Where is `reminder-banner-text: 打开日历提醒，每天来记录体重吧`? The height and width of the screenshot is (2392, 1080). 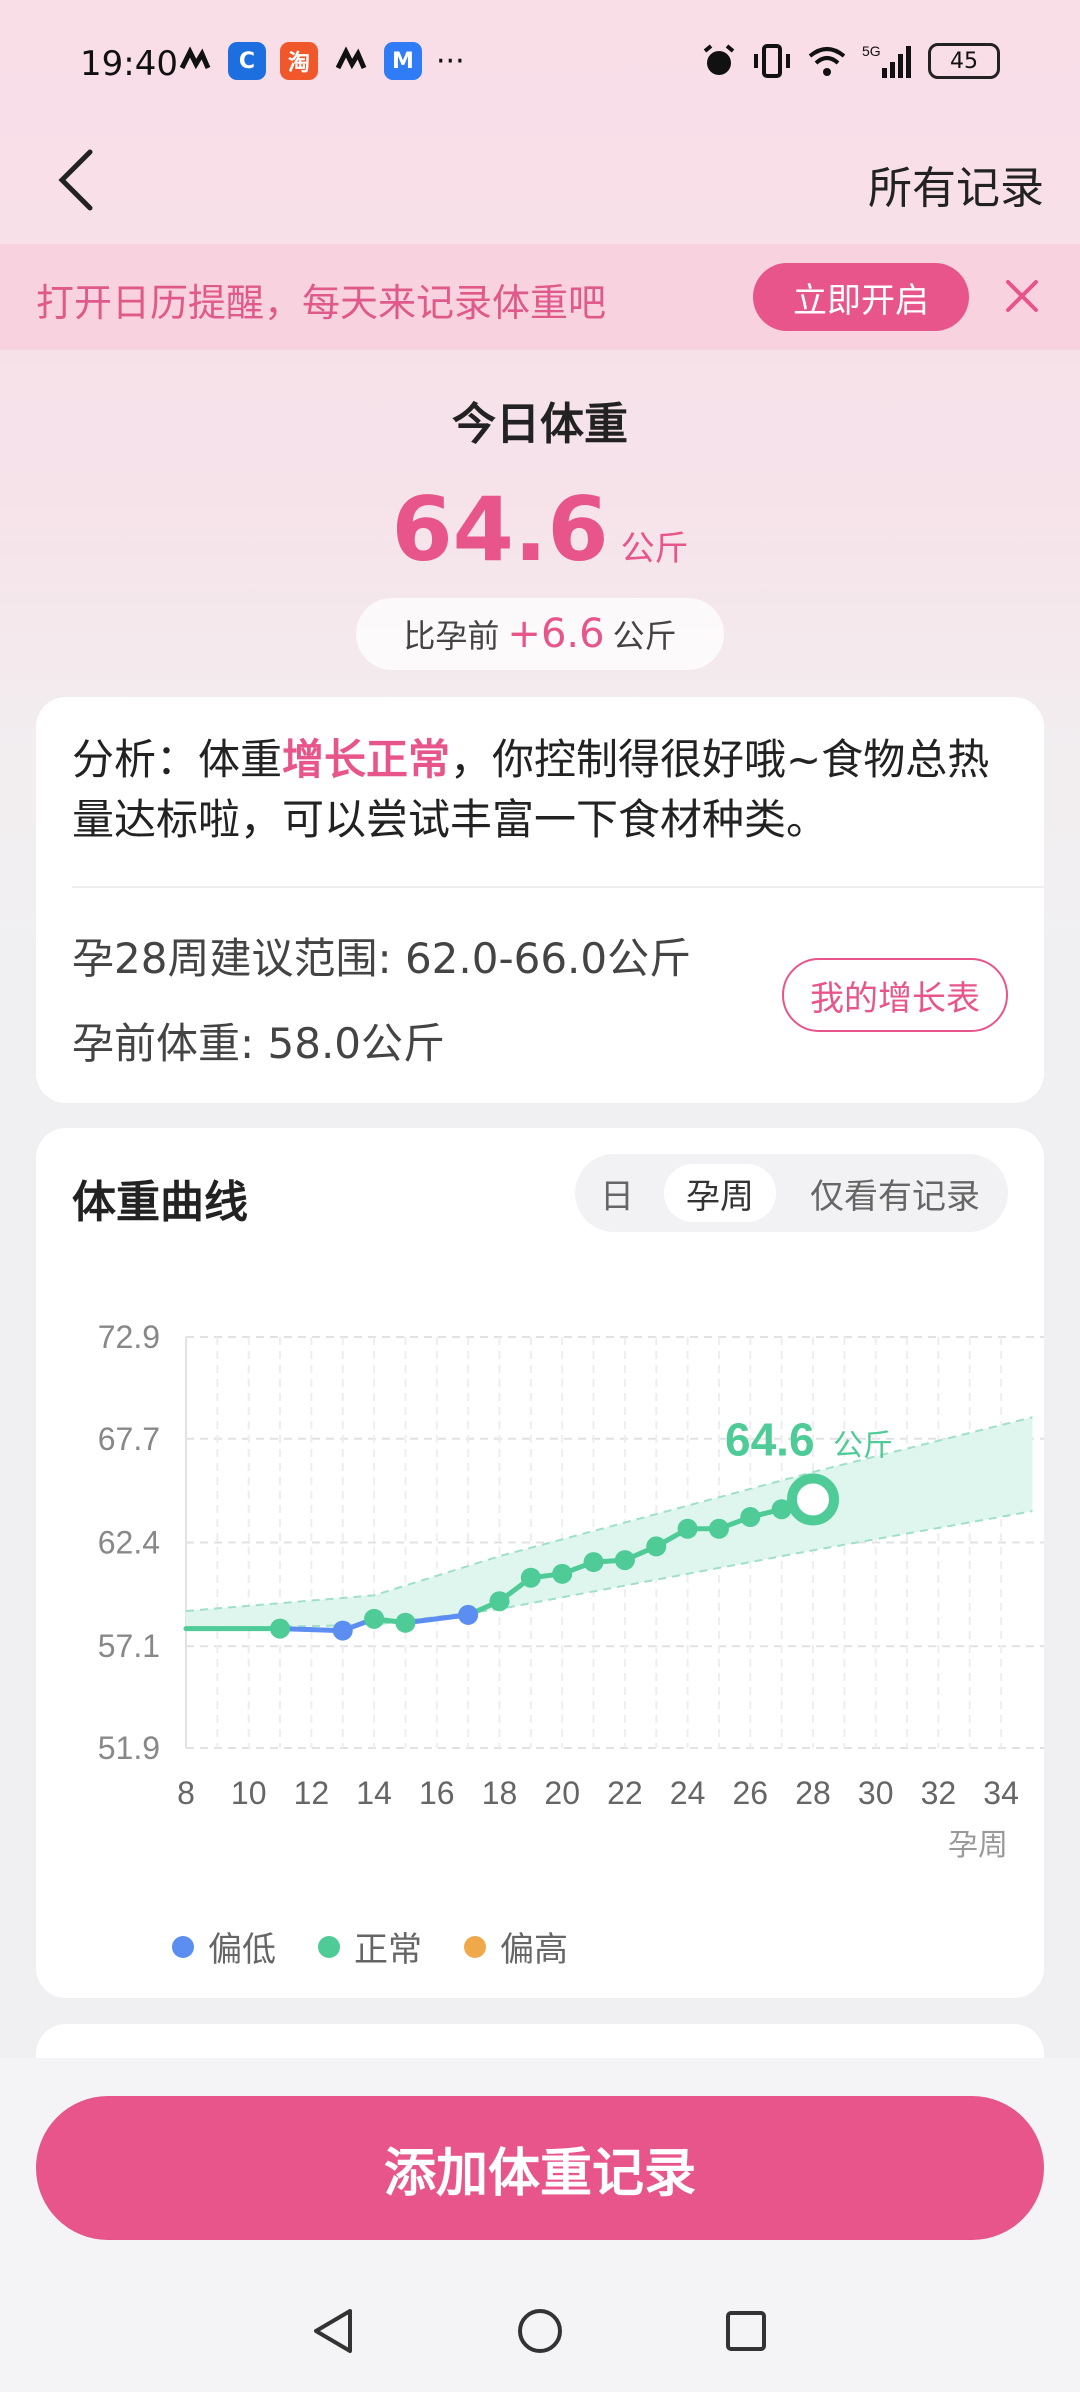
reminder-banner-text: 打开日历提醒，每天来记录体重吧 is located at coordinates (321, 303).